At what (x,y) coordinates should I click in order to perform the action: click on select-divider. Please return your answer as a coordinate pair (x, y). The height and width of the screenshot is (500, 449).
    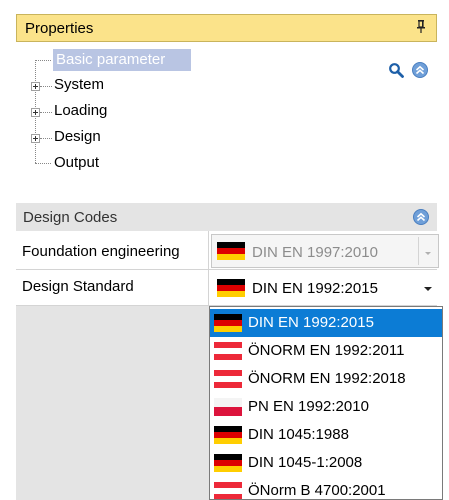
    Looking at the image, I should click on (418, 251).